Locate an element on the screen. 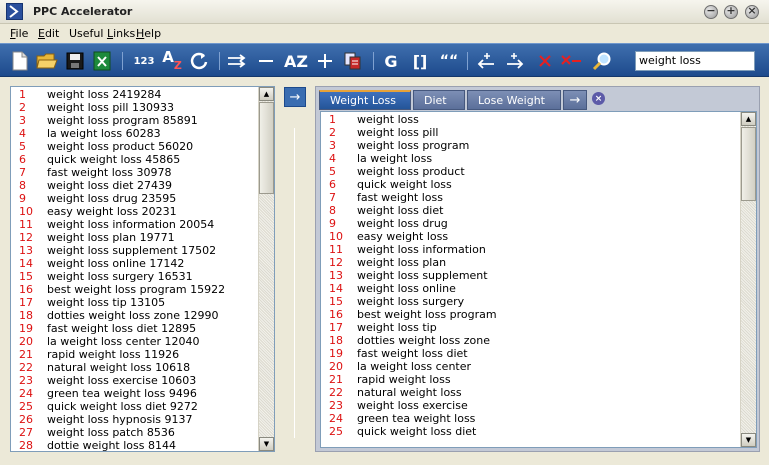 The image size is (769, 465). magnifier-icon is located at coordinates (601, 61).